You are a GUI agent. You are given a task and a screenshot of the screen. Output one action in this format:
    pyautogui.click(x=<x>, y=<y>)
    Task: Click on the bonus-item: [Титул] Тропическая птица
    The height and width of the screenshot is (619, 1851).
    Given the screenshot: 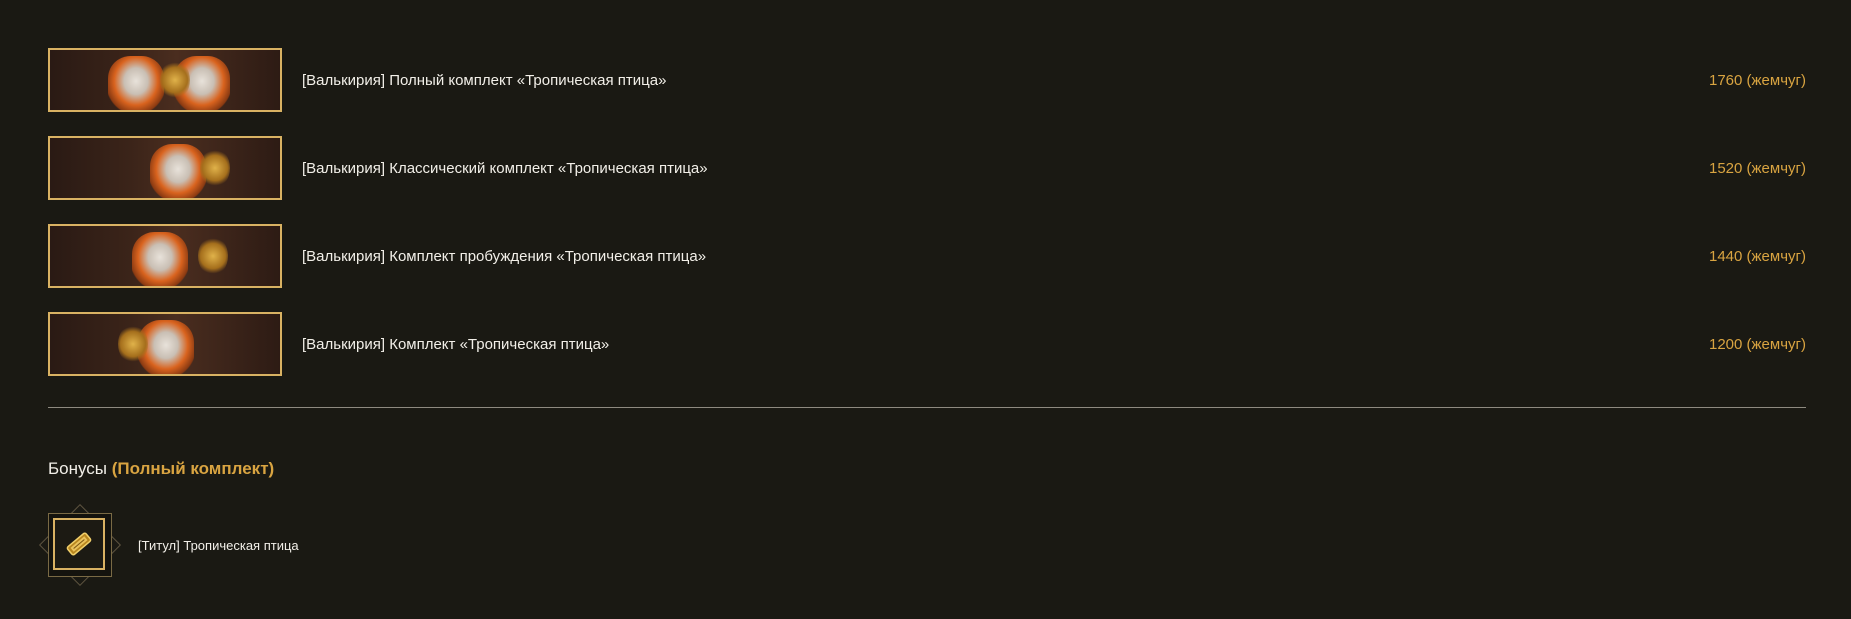 What is the action you would take?
    pyautogui.click(x=168, y=545)
    